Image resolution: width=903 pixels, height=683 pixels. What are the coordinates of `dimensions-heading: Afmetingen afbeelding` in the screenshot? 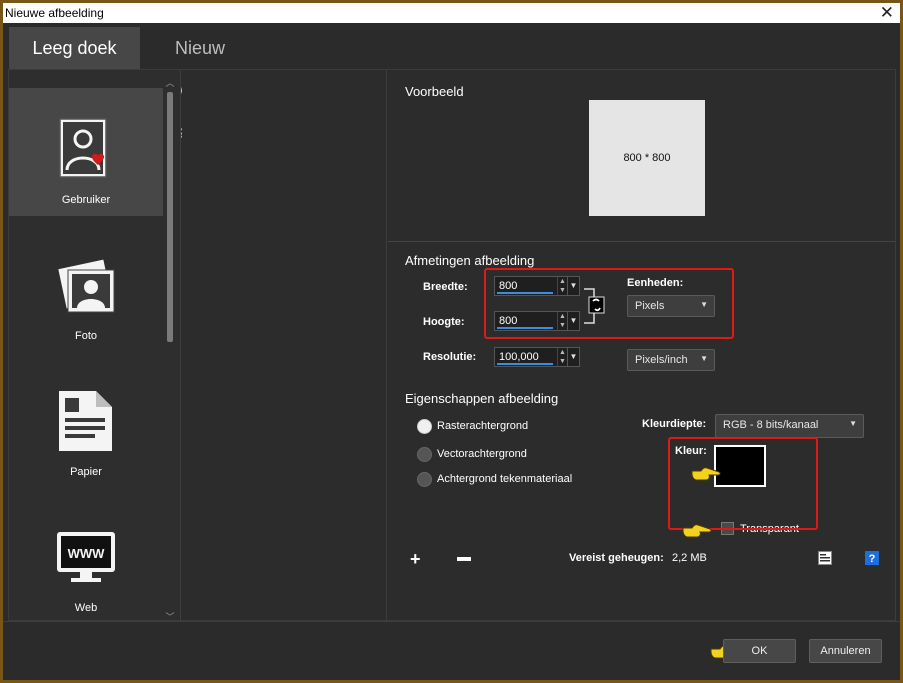 It's located at (470, 260).